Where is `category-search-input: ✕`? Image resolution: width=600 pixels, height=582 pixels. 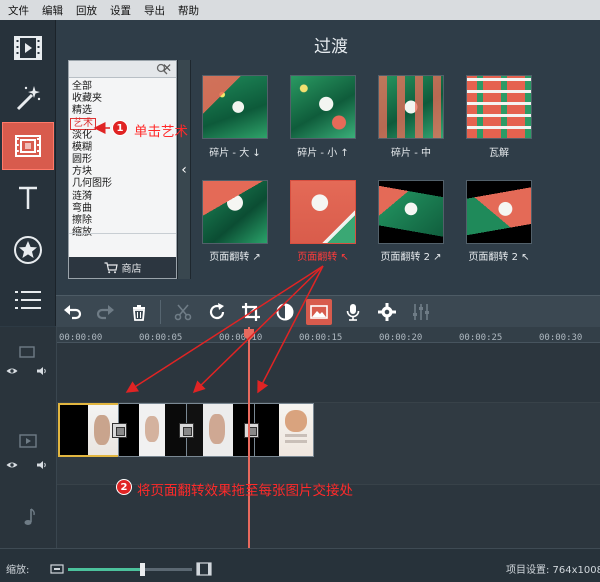
category-search-input: ✕ is located at coordinates (122, 69).